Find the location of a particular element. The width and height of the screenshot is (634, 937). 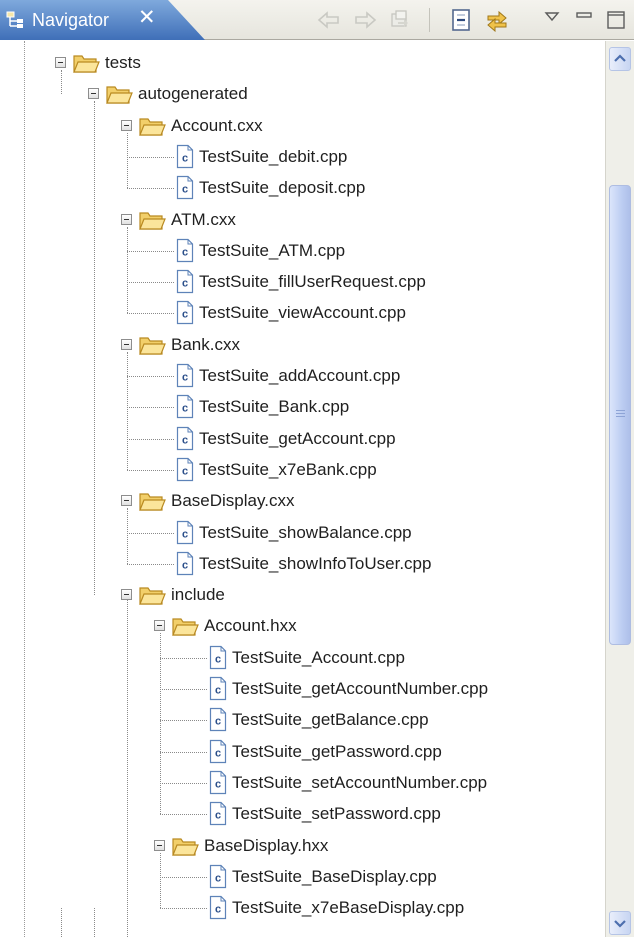

maximize-icon is located at coordinates (617, 20).